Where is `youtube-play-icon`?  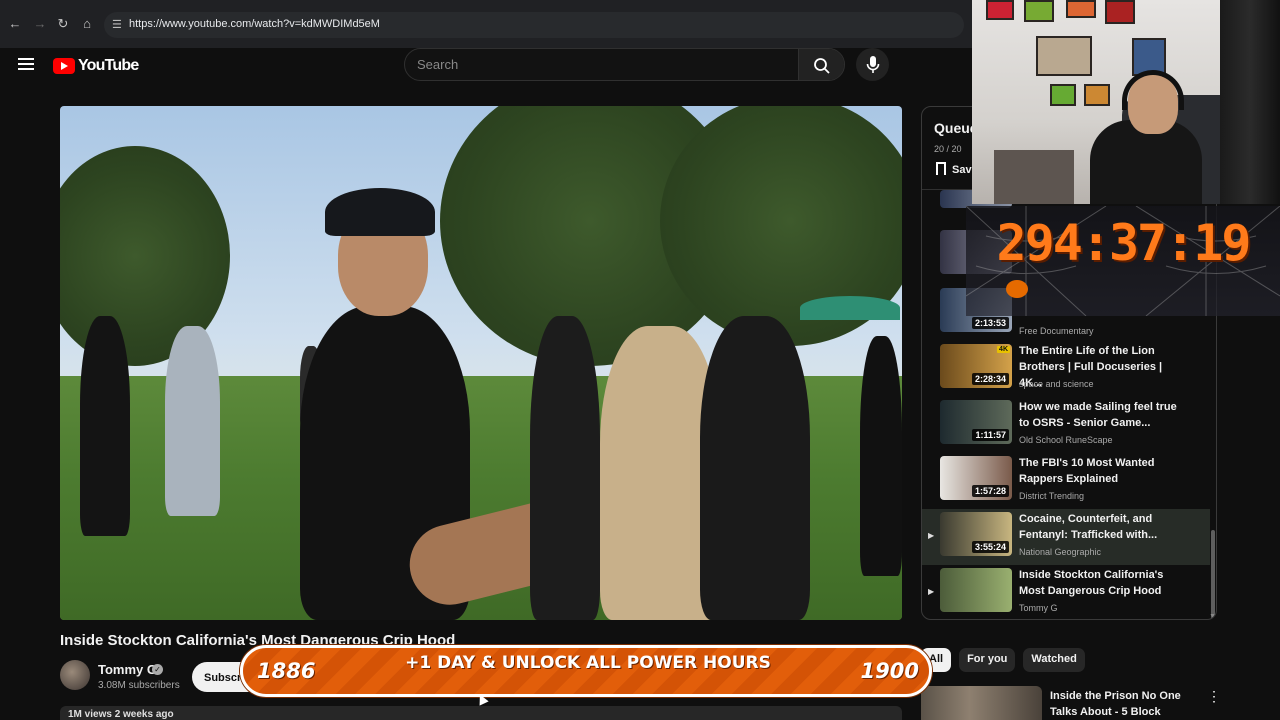 youtube-play-icon is located at coordinates (64, 66).